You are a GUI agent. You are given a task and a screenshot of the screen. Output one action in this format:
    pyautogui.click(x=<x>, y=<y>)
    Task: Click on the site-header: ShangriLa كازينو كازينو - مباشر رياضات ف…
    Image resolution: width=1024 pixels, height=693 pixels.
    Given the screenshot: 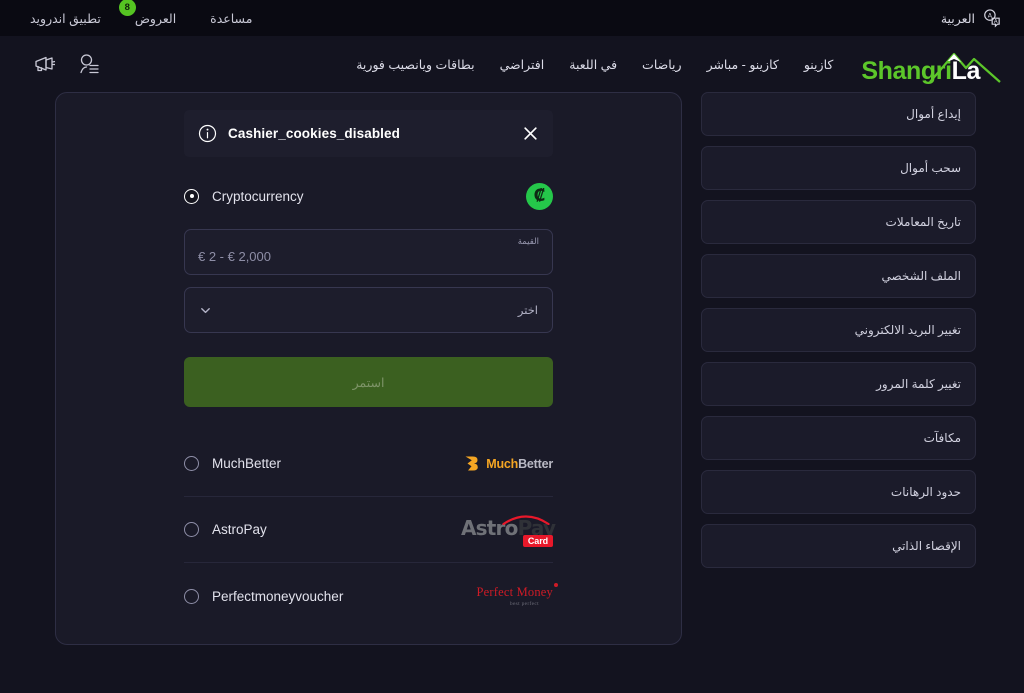 What is the action you would take?
    pyautogui.click(x=512, y=64)
    